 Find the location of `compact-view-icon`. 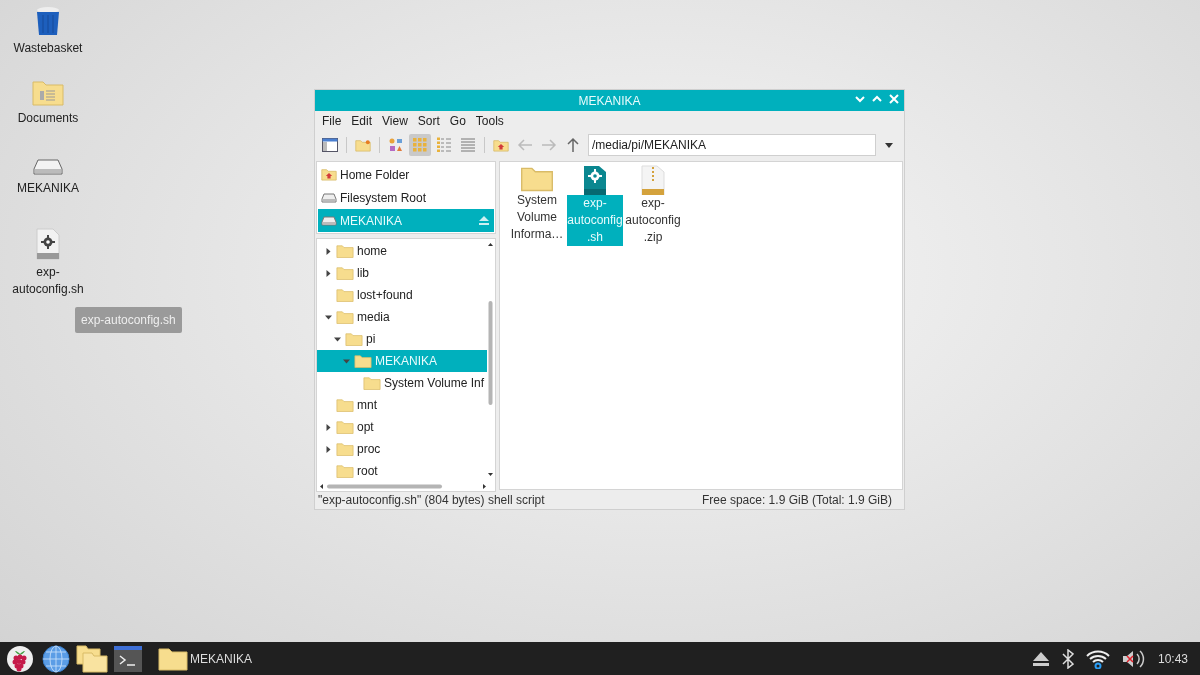

compact-view-icon is located at coordinates (444, 145).